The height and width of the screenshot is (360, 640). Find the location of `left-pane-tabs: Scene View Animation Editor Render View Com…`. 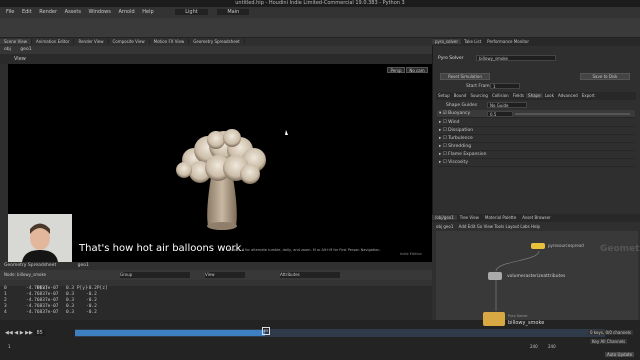

left-pane-tabs: Scene View Animation Editor Render View Com… is located at coordinates (216, 42).